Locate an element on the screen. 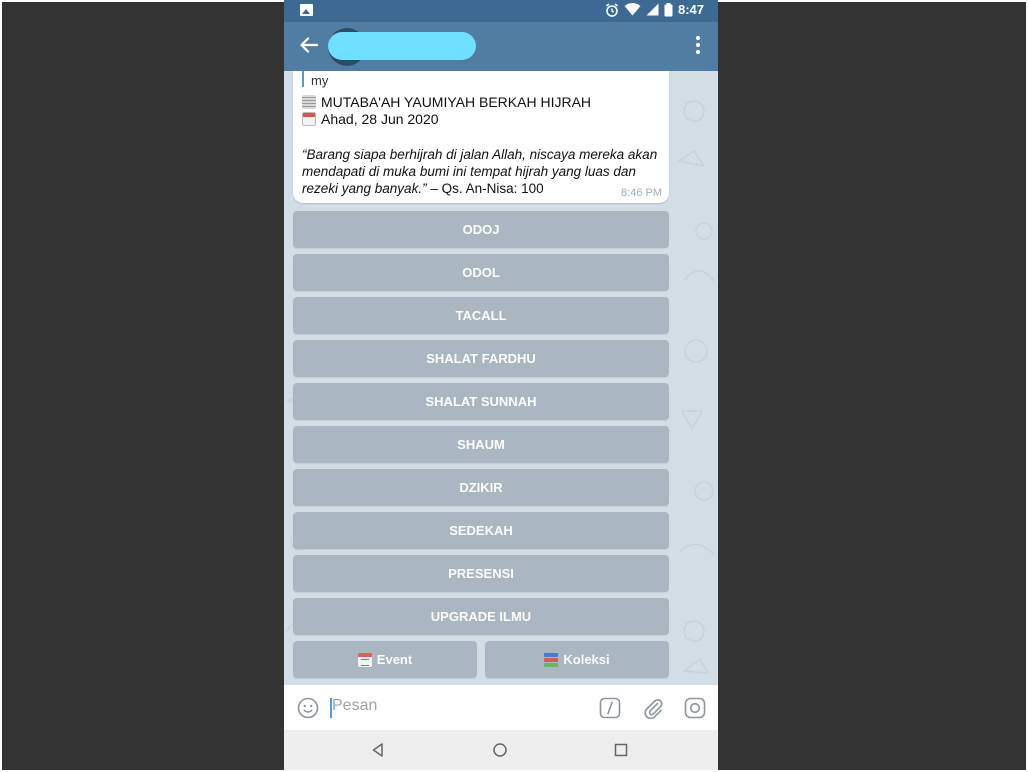 The height and width of the screenshot is (772, 1028). message-date-row: Ahad, 28 Jun 2020 is located at coordinates (370, 119).